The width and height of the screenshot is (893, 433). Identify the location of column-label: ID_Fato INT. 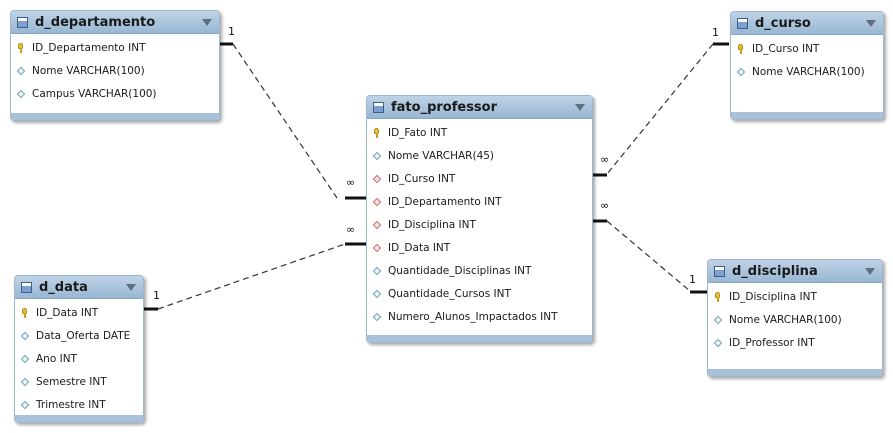
(418, 132).